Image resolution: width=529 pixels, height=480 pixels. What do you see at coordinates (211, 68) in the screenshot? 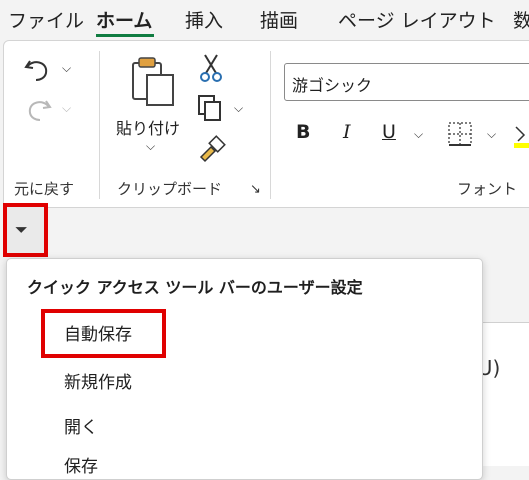
I see `cut-icon` at bounding box center [211, 68].